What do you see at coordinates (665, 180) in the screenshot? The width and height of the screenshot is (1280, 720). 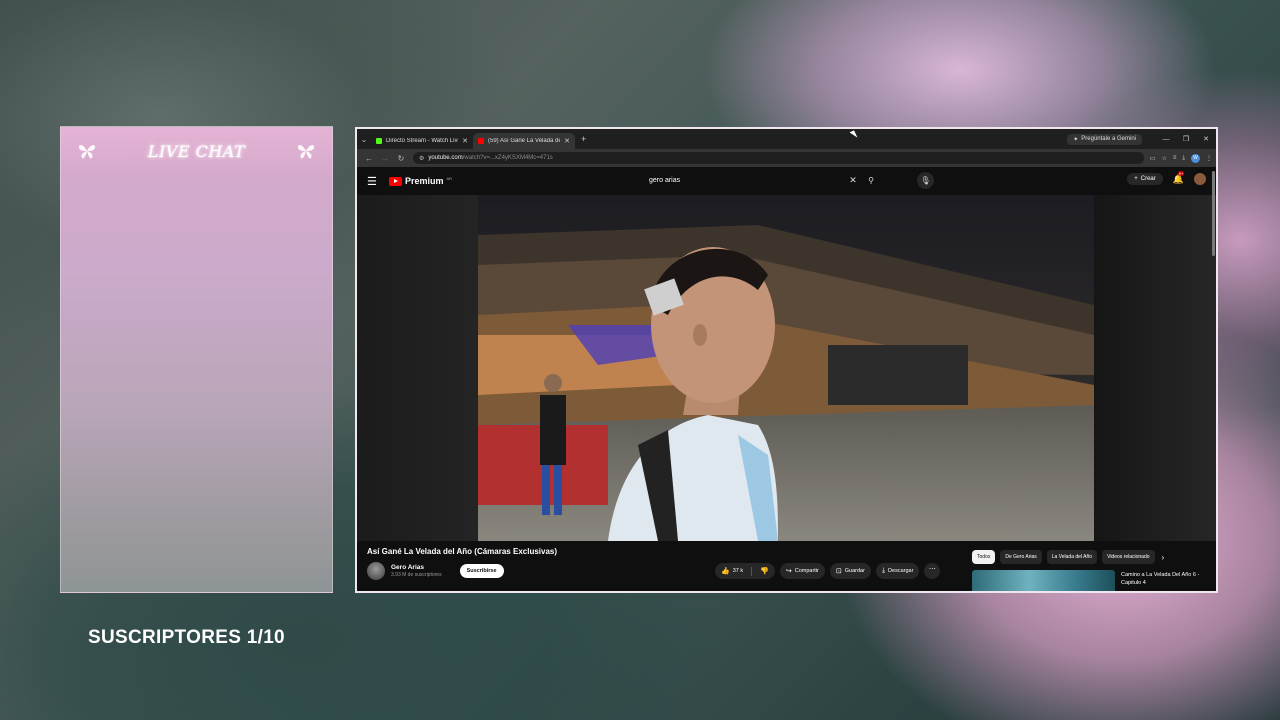 I see `search-query: gero arias` at bounding box center [665, 180].